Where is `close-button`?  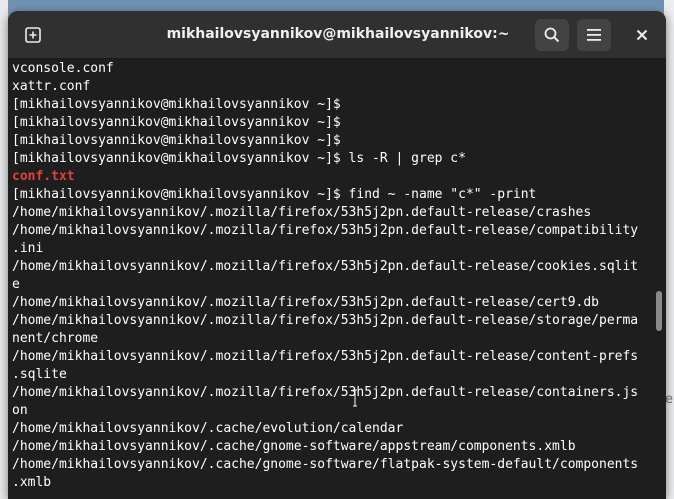
close-button is located at coordinates (642, 35).